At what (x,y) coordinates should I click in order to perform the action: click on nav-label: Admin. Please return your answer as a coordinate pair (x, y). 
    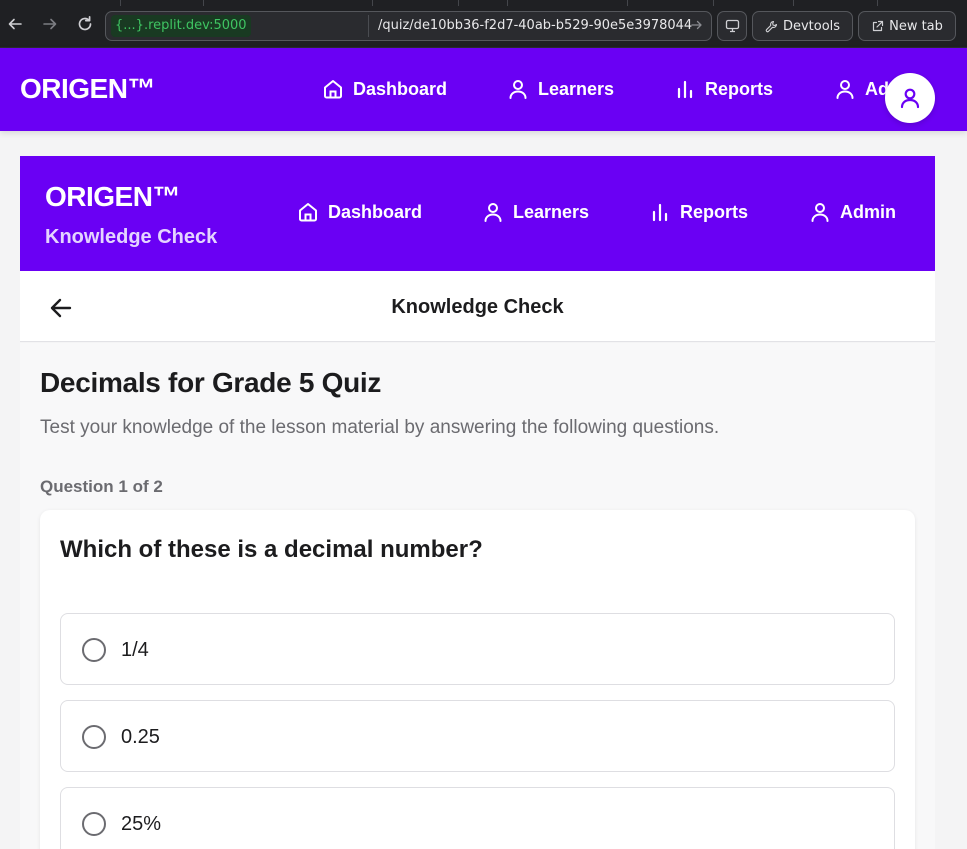
    Looking at the image, I should click on (868, 211).